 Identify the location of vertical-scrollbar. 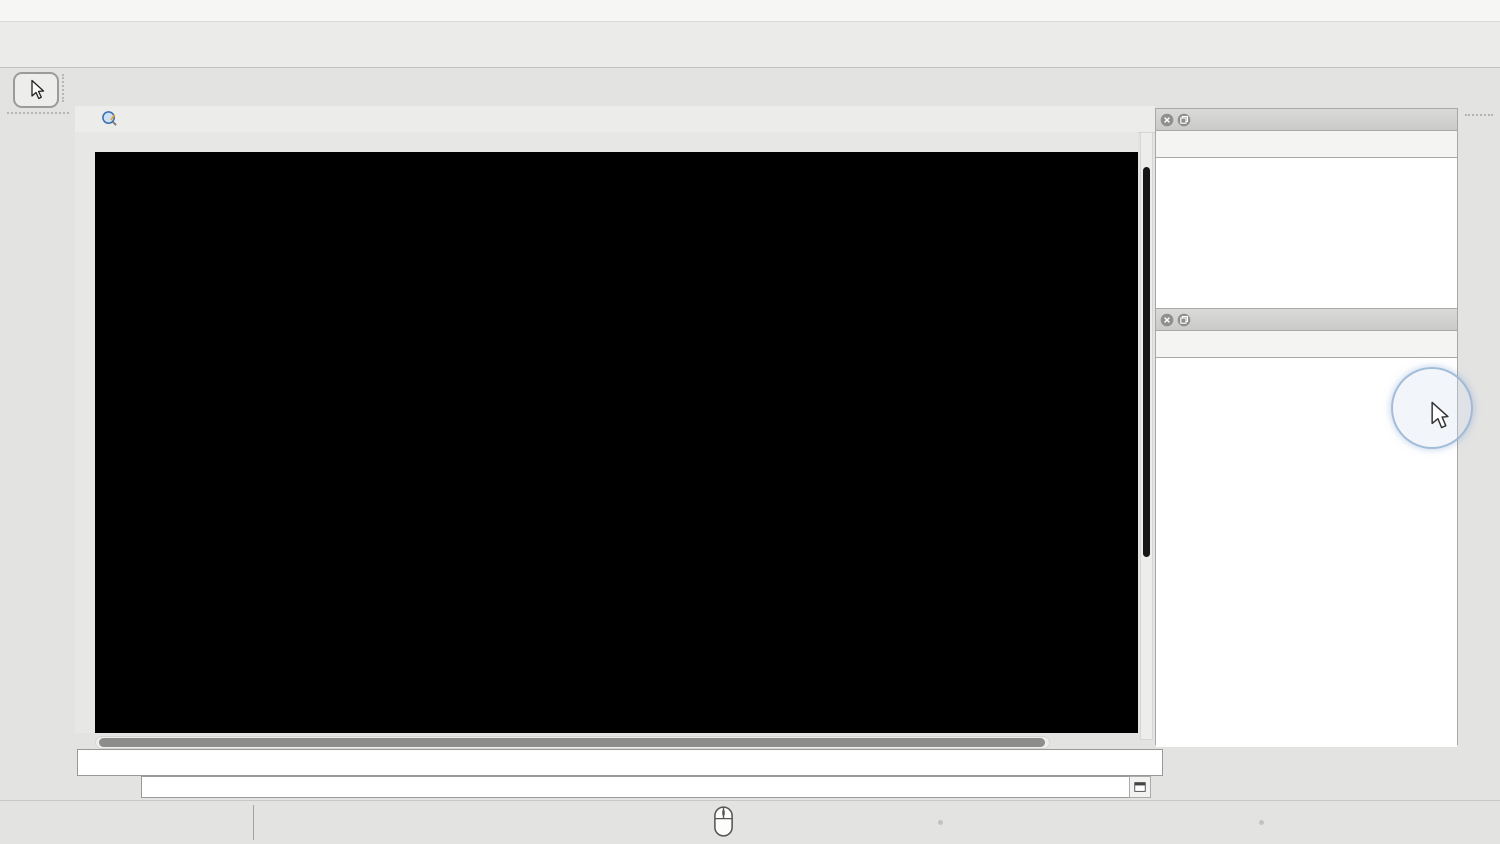
(1146, 436).